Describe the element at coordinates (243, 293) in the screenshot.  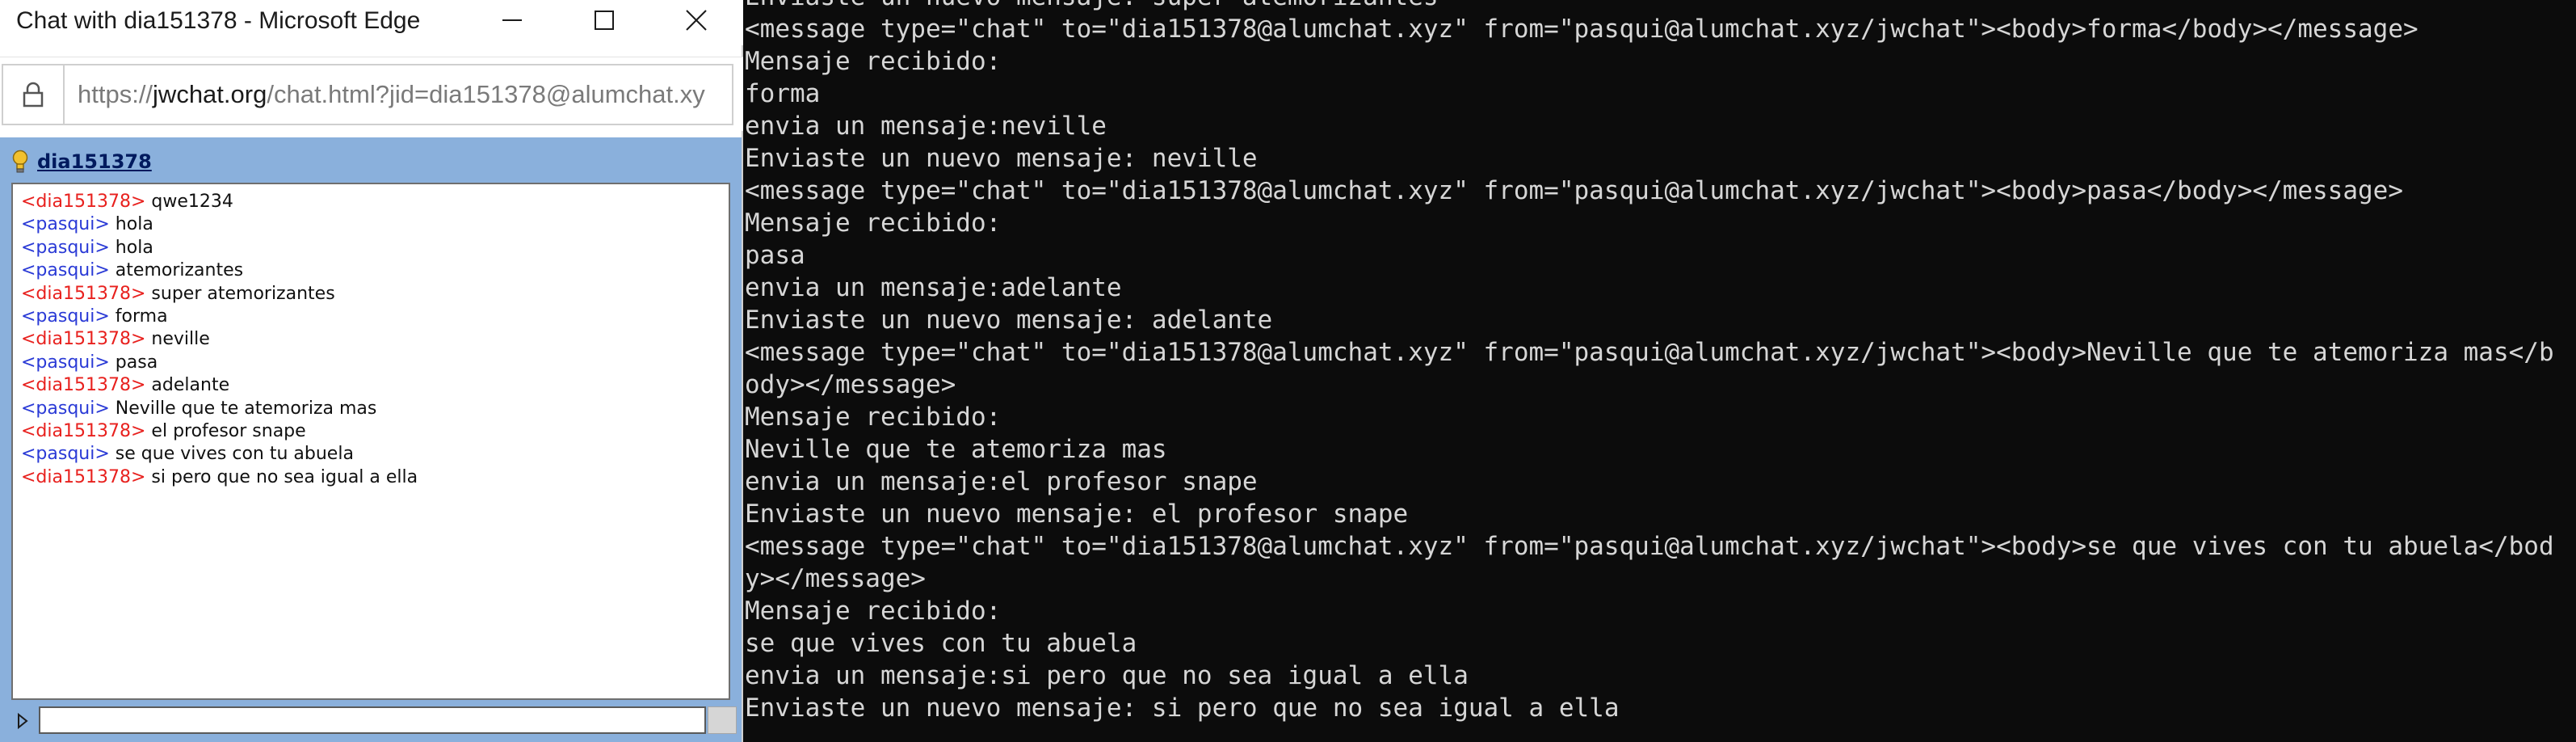
I see `message-text: super atemorizantes` at that location.